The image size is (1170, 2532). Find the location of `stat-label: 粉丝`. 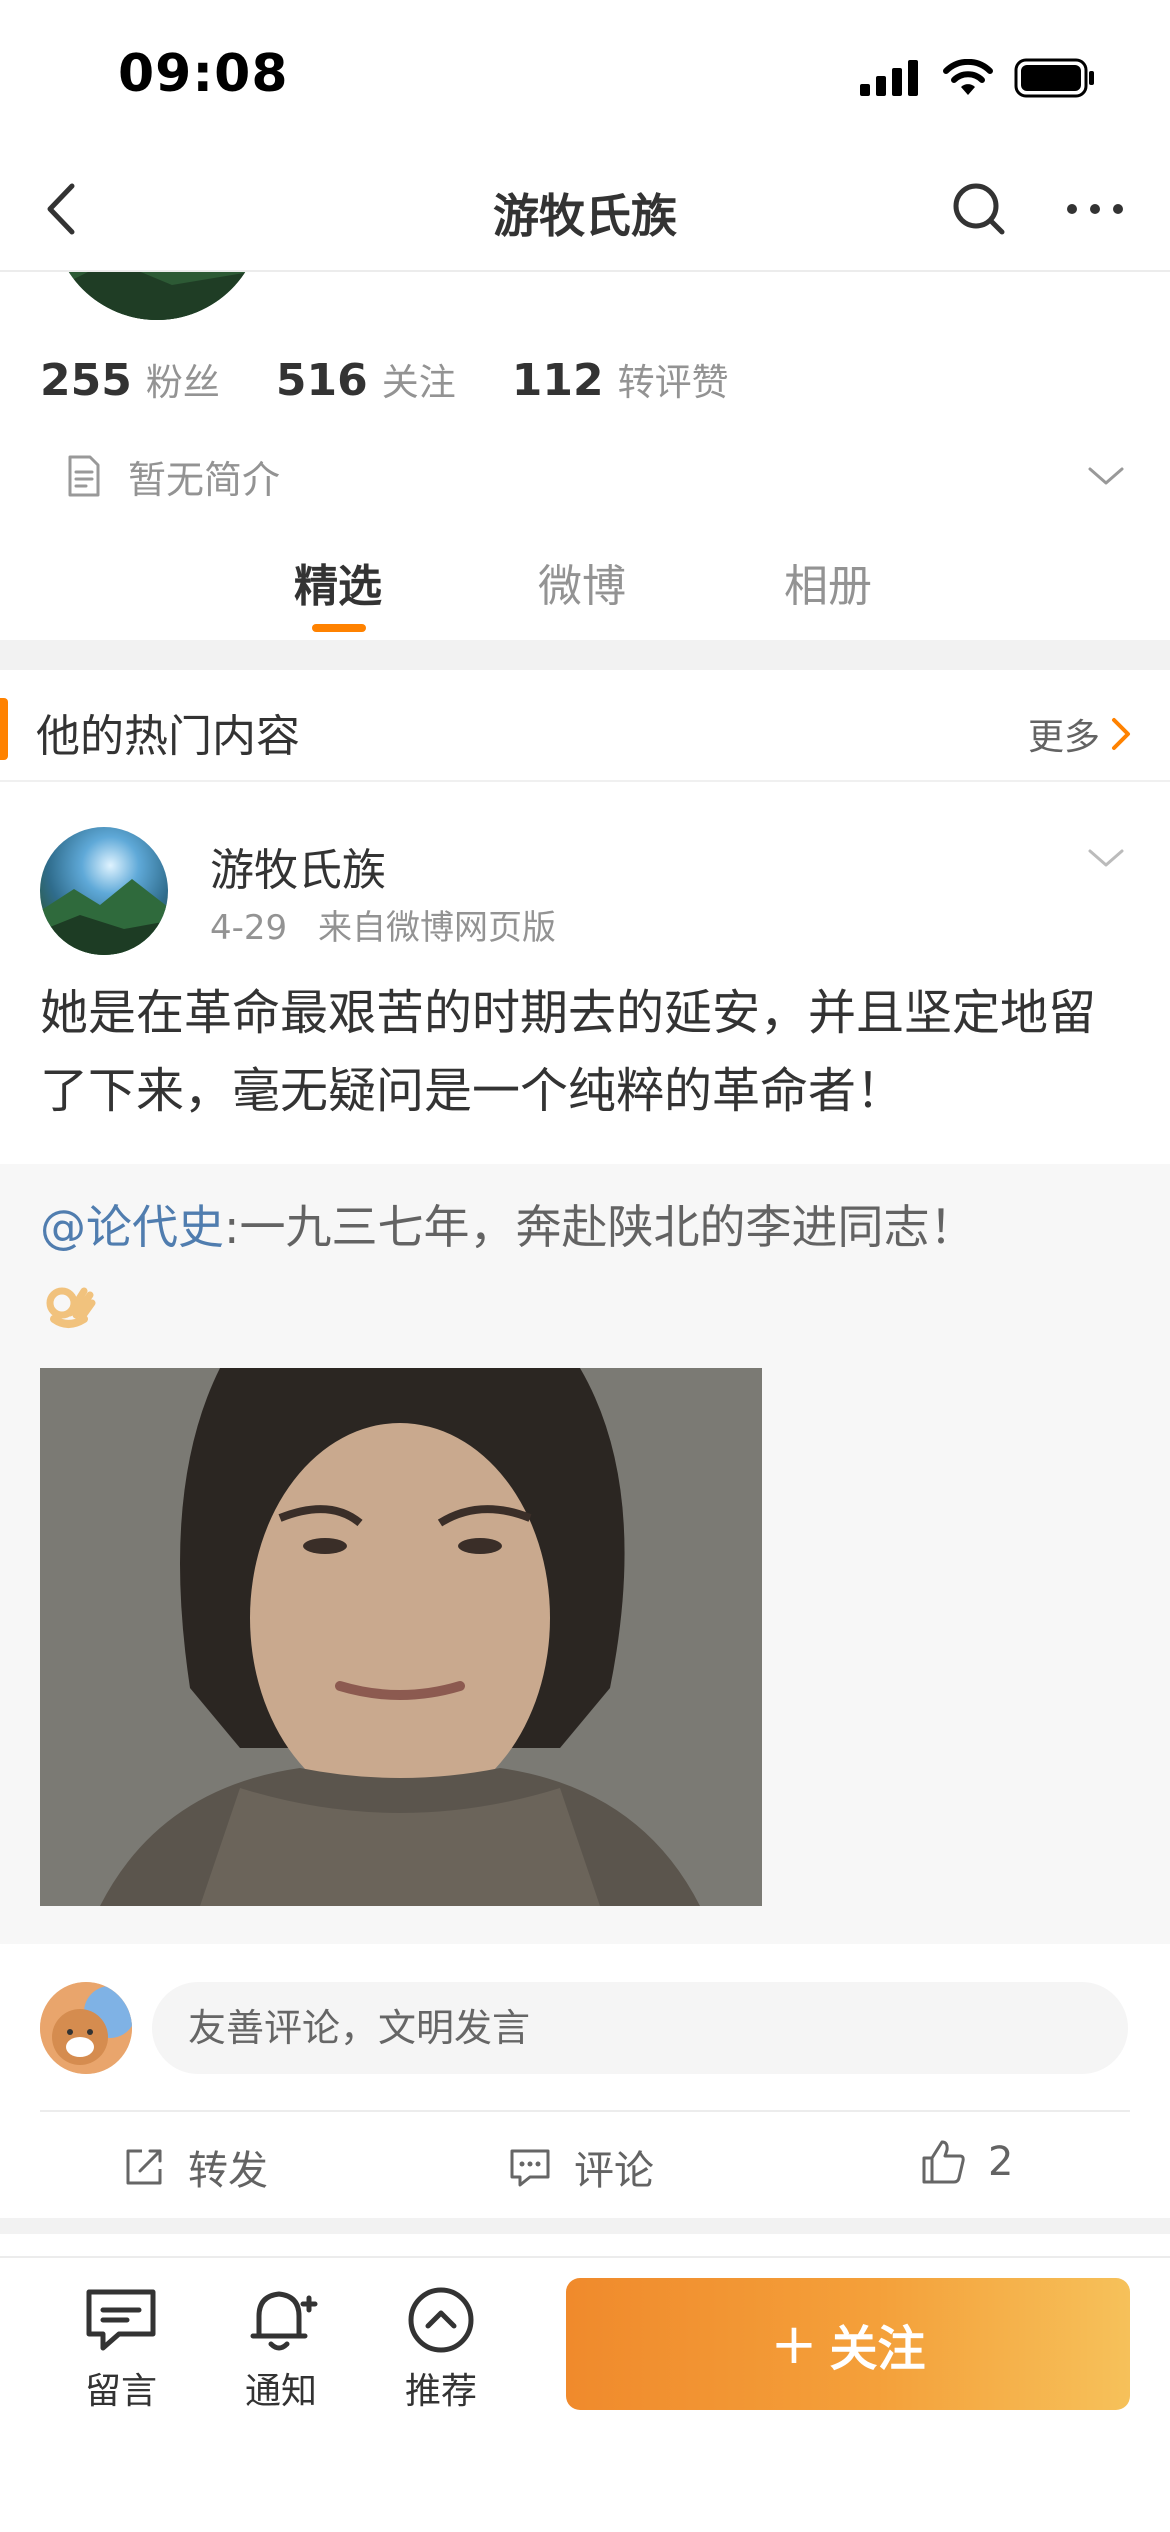

stat-label: 粉丝 is located at coordinates (182, 382).